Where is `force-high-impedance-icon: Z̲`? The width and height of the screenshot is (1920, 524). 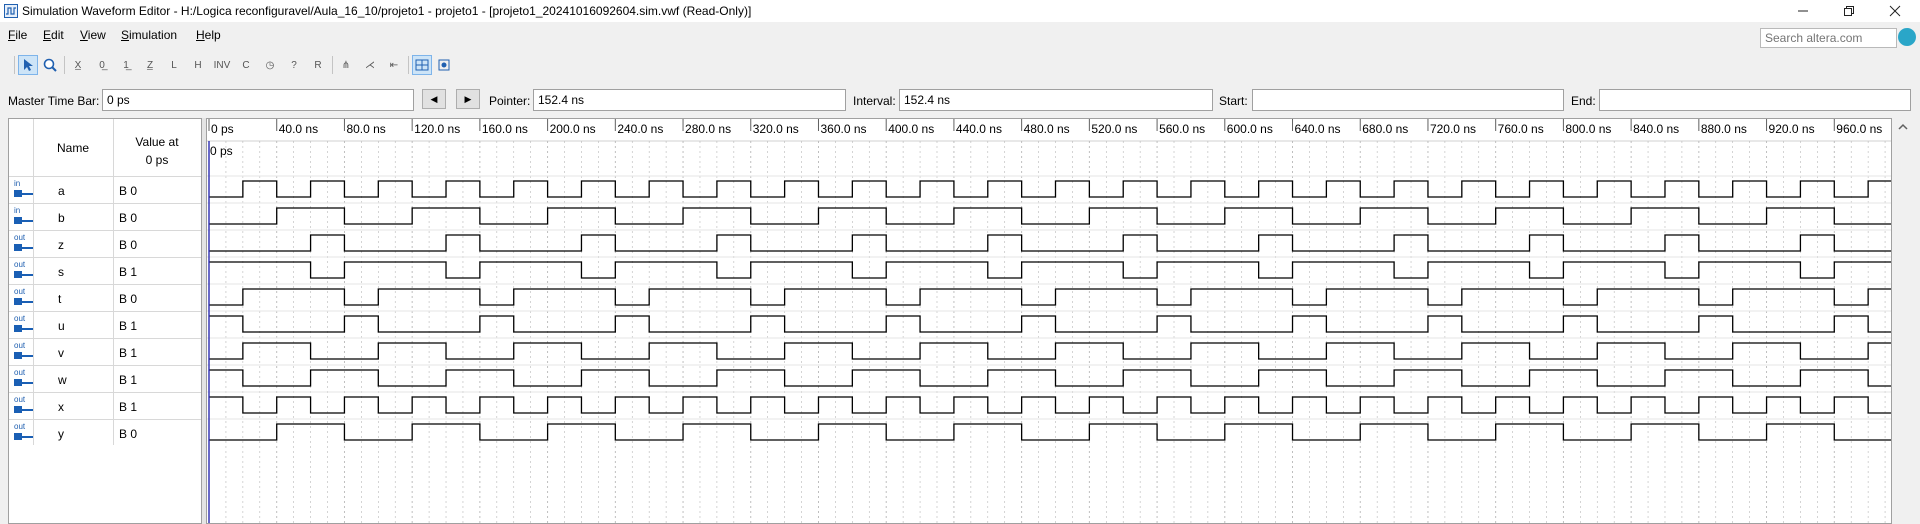
force-high-impedance-icon: Z̲ is located at coordinates (150, 65).